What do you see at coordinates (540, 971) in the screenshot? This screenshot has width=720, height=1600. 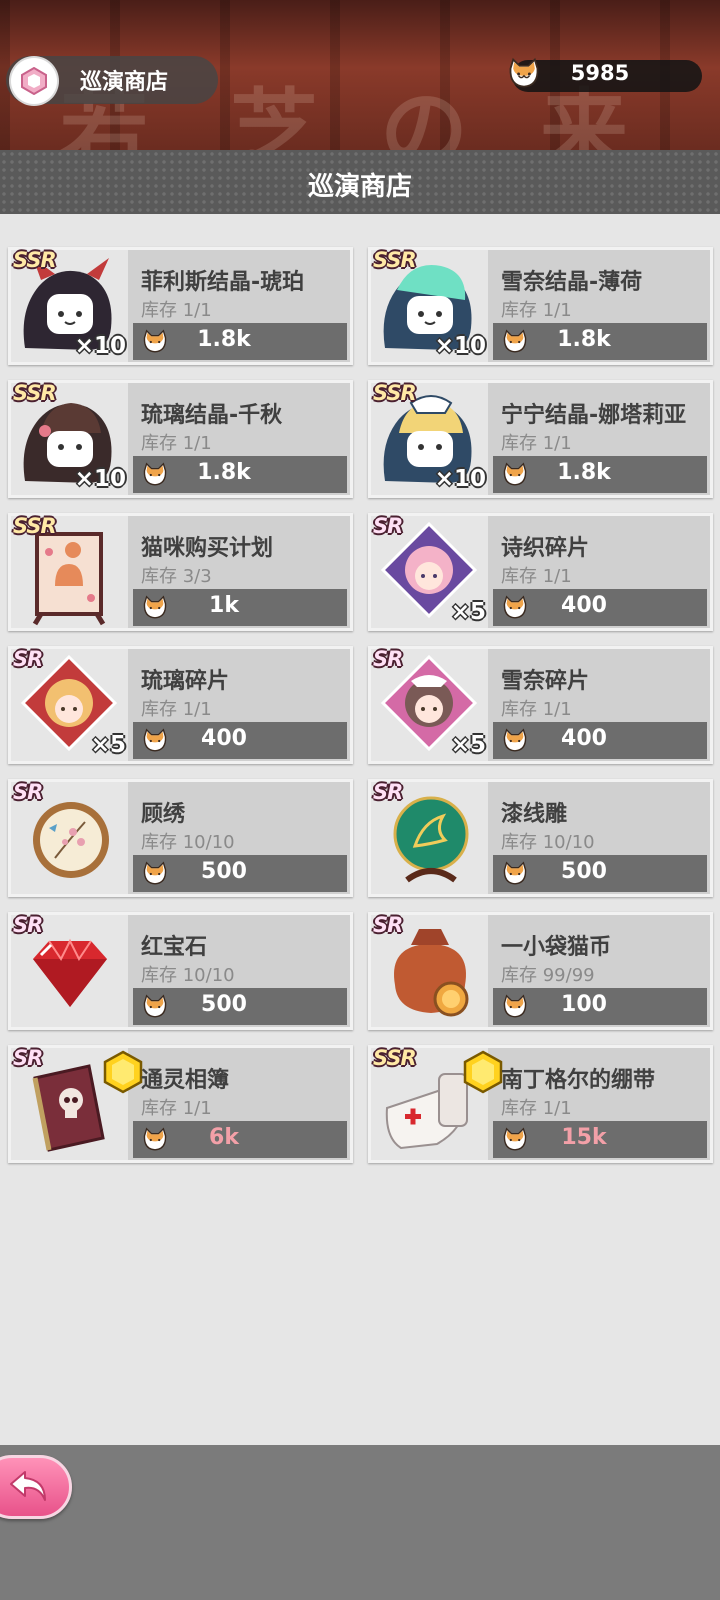 I see `shop-item-card: SR 一小袋猫币 库存 99/99 100` at bounding box center [540, 971].